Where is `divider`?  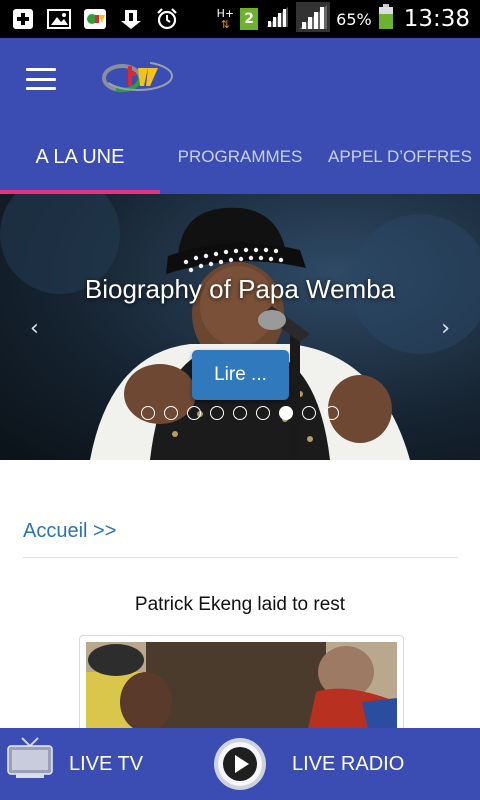 divider is located at coordinates (240, 557).